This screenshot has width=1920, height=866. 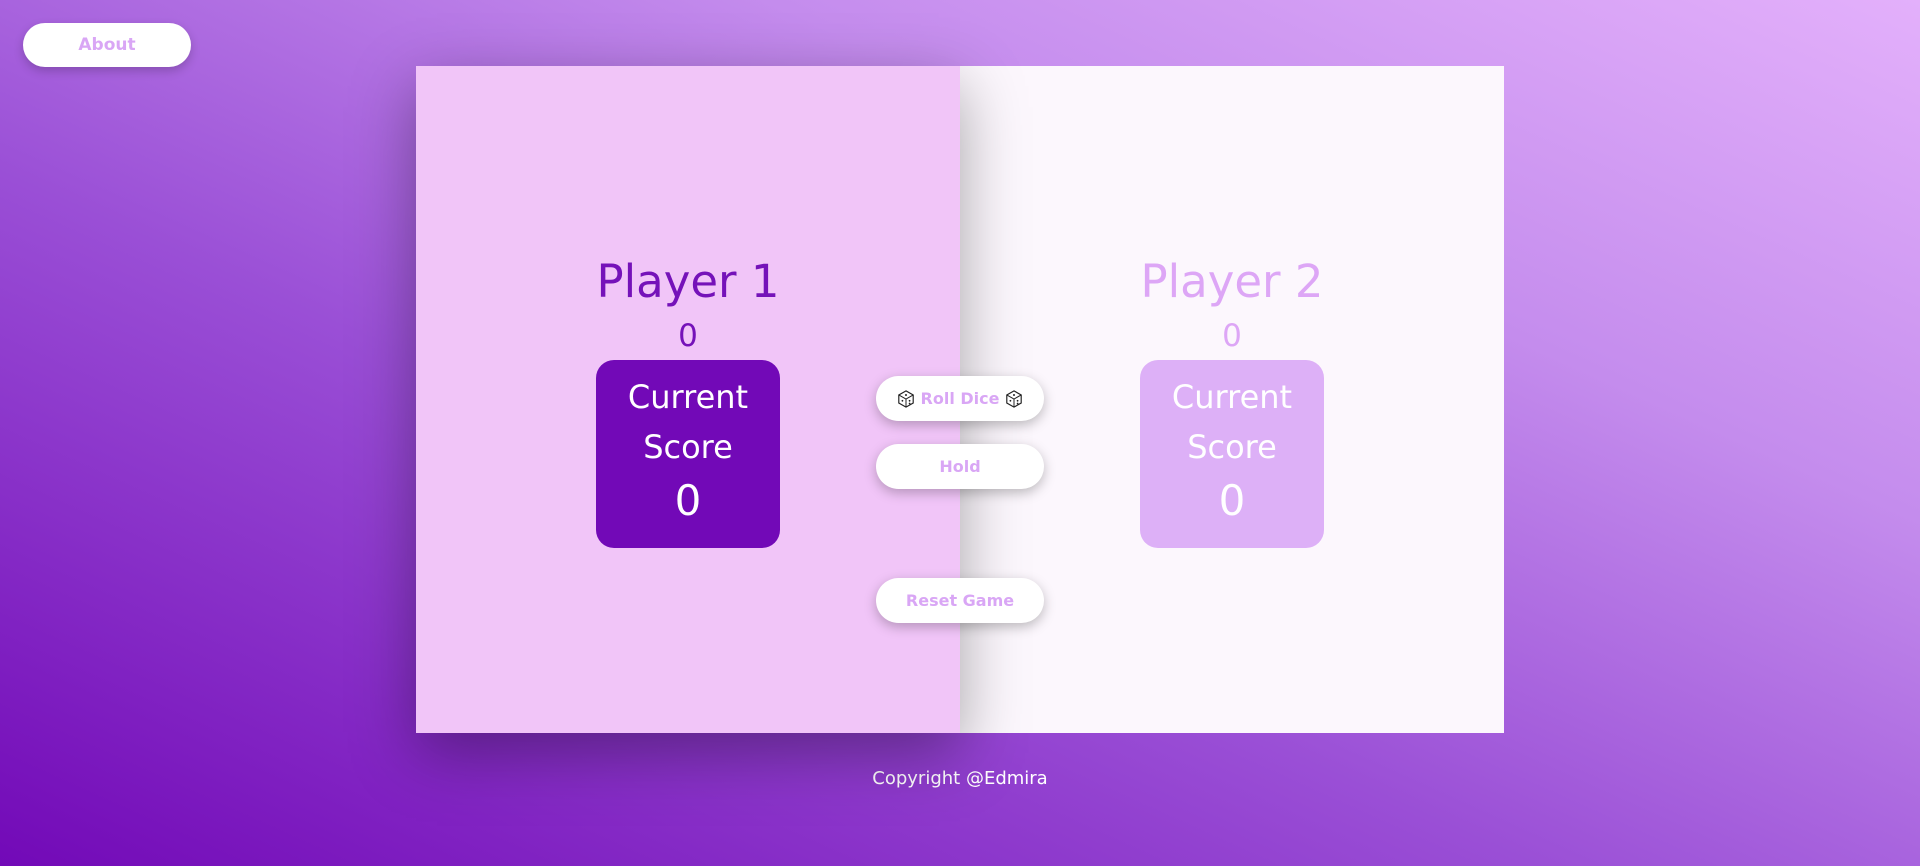 I want to click on player-1-current-score: 0, so click(x=688, y=500).